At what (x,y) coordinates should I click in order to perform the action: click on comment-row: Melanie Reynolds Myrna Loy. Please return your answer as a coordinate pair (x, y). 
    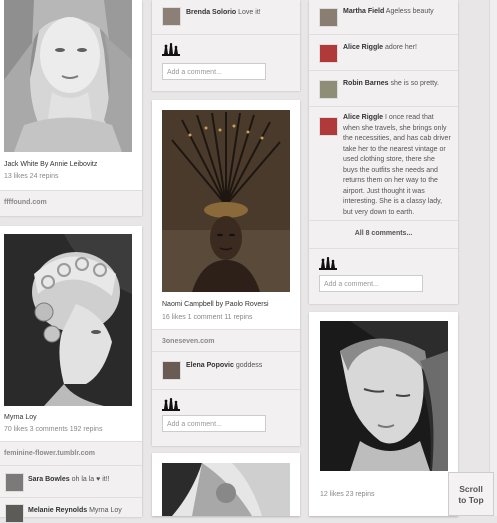
    Looking at the image, I should click on (71, 510).